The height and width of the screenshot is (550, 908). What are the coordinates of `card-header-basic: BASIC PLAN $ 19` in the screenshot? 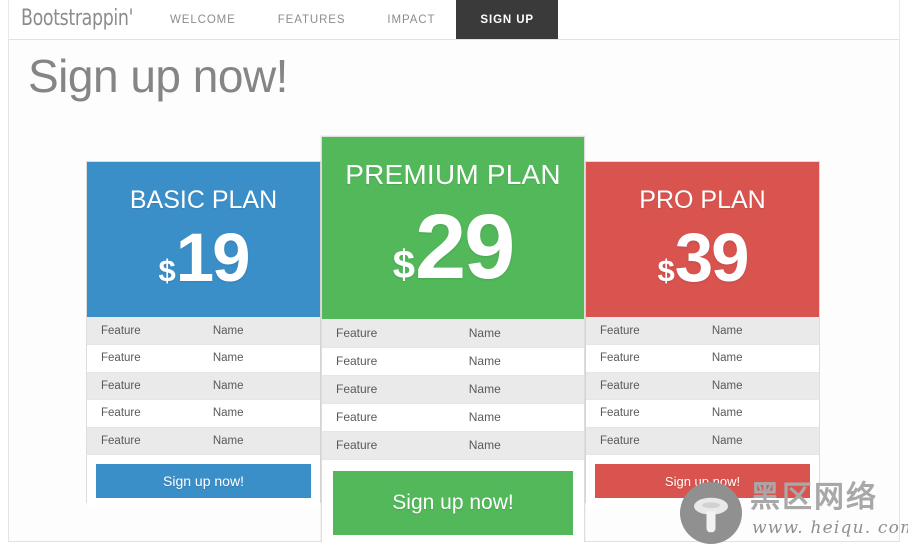 It's located at (203, 239).